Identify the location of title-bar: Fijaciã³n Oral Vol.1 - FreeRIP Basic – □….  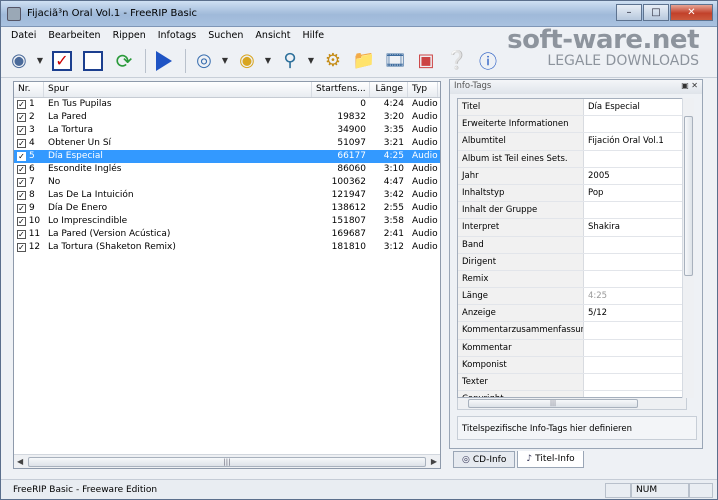
(359, 14).